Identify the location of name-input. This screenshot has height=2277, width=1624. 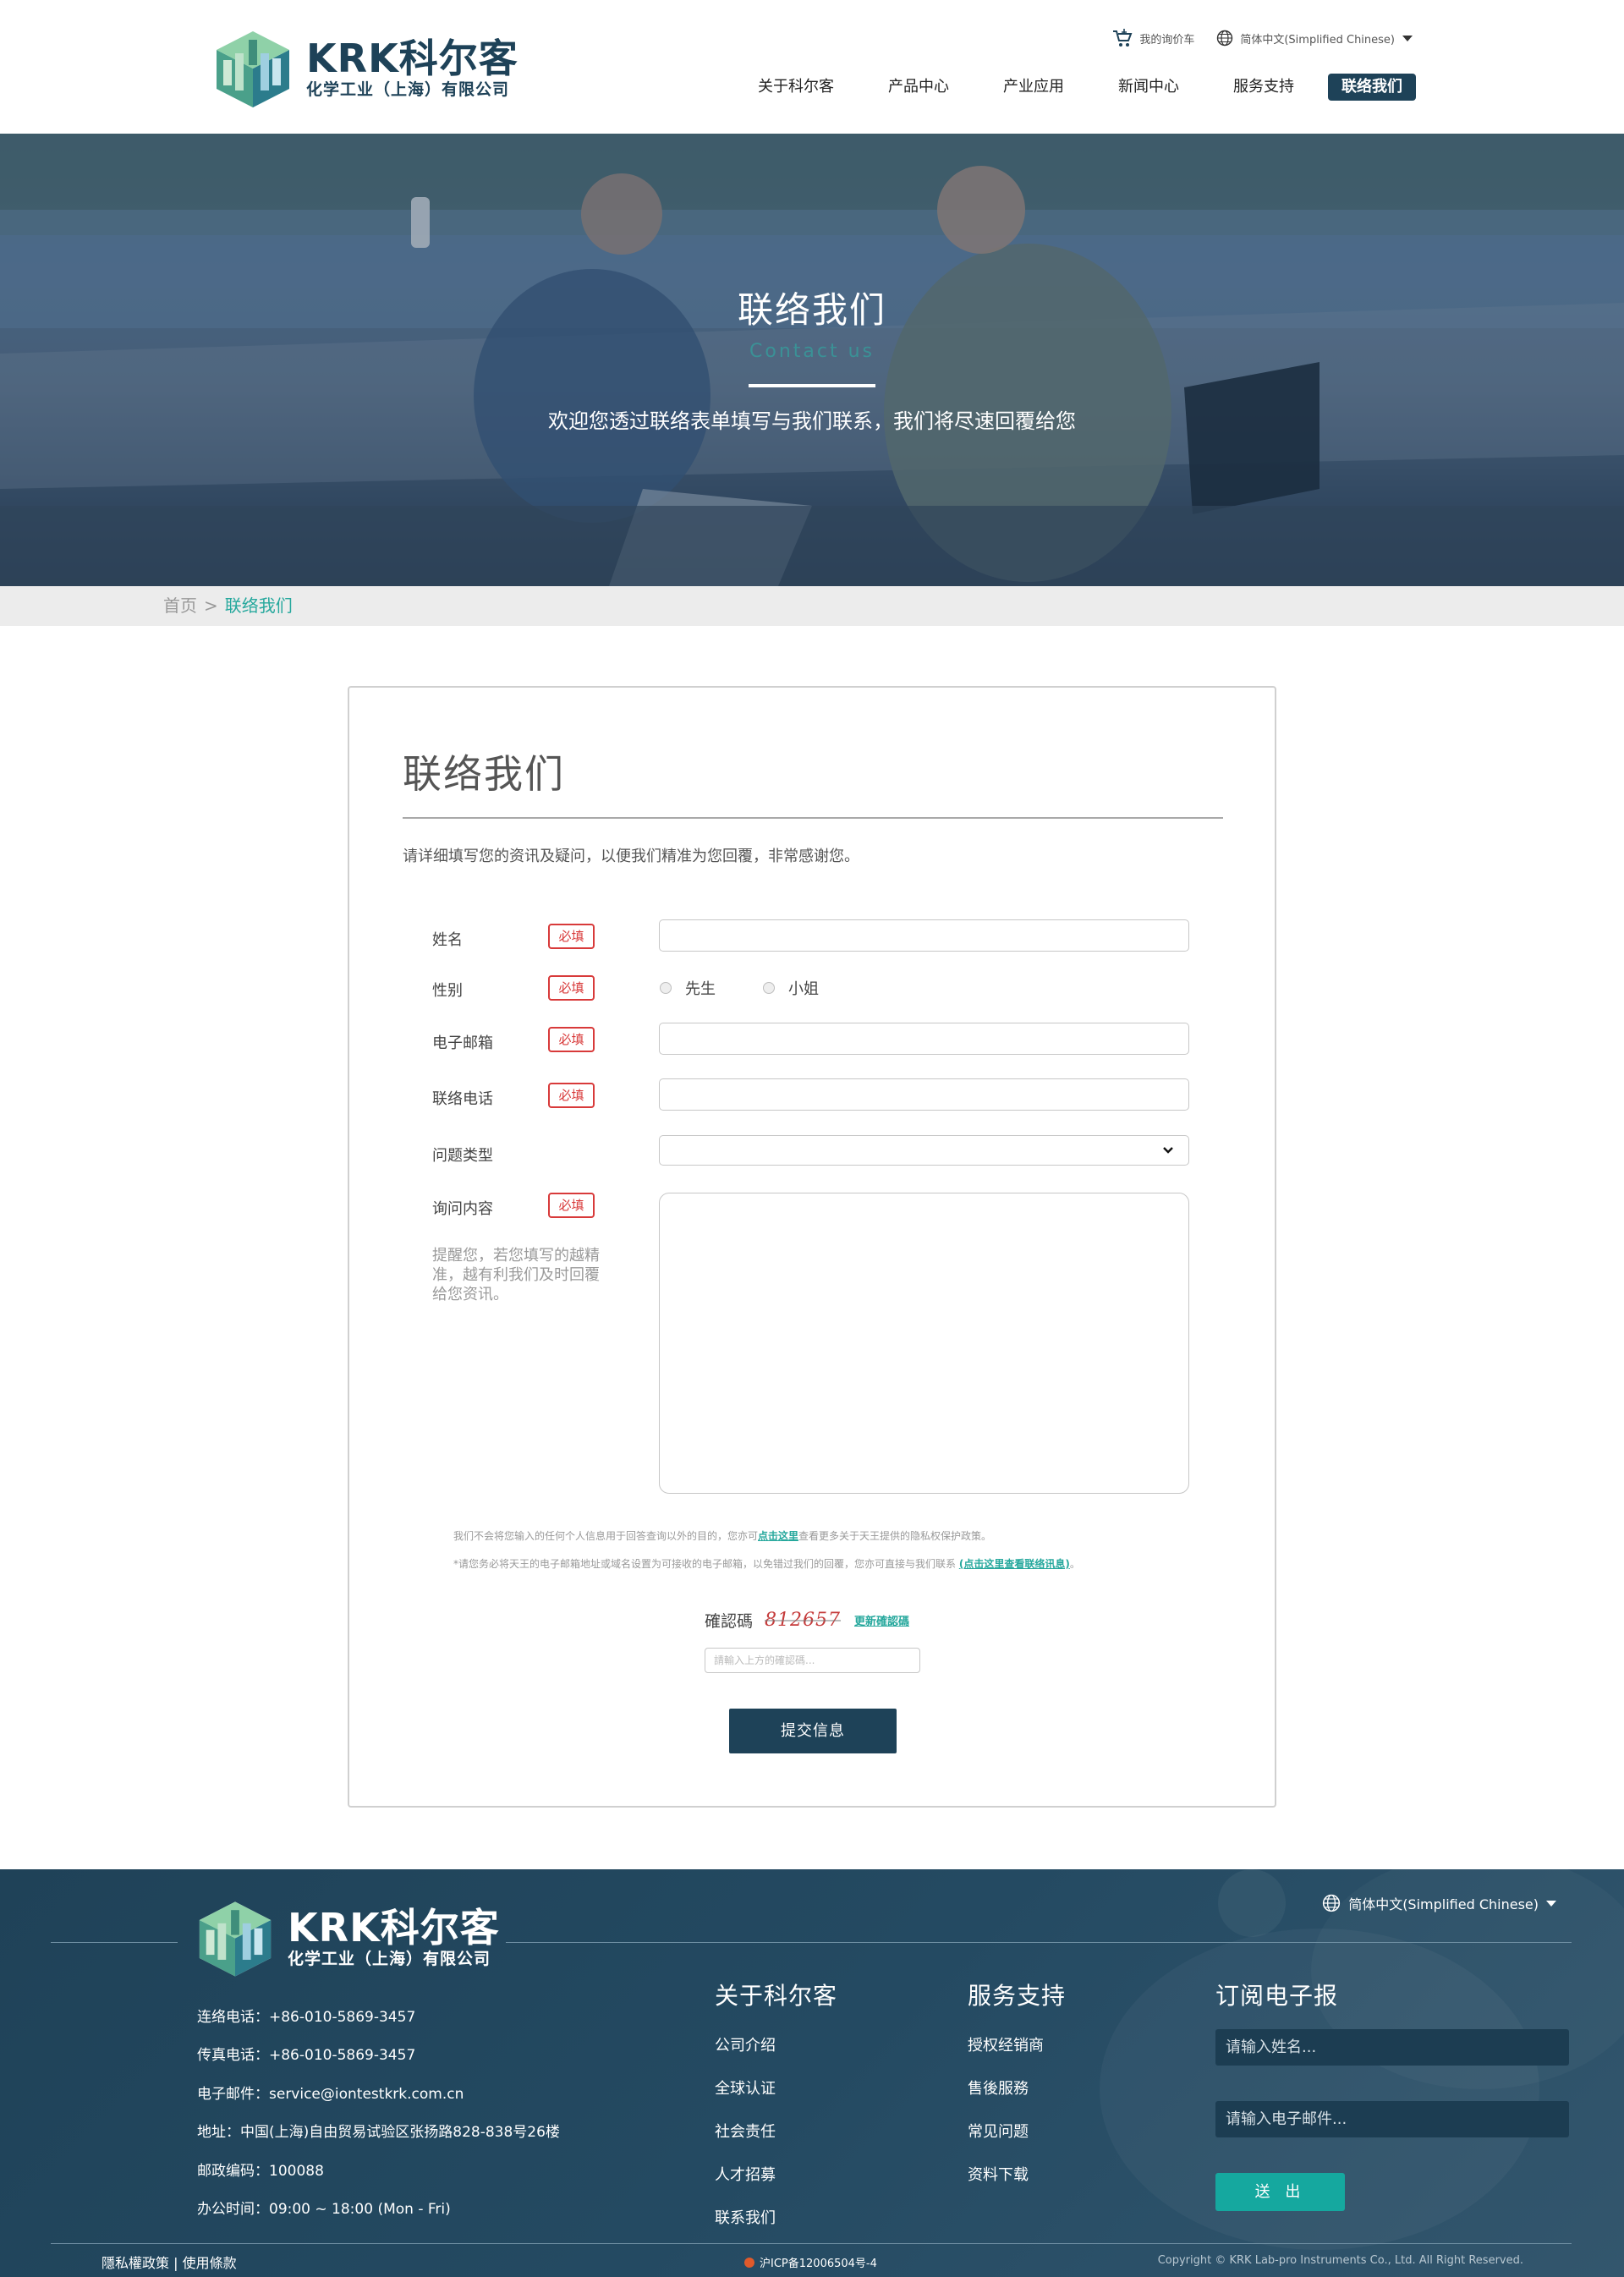
(924, 935).